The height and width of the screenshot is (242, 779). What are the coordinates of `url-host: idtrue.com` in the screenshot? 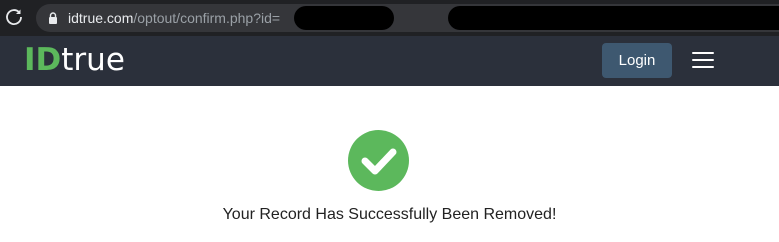 It's located at (101, 18).